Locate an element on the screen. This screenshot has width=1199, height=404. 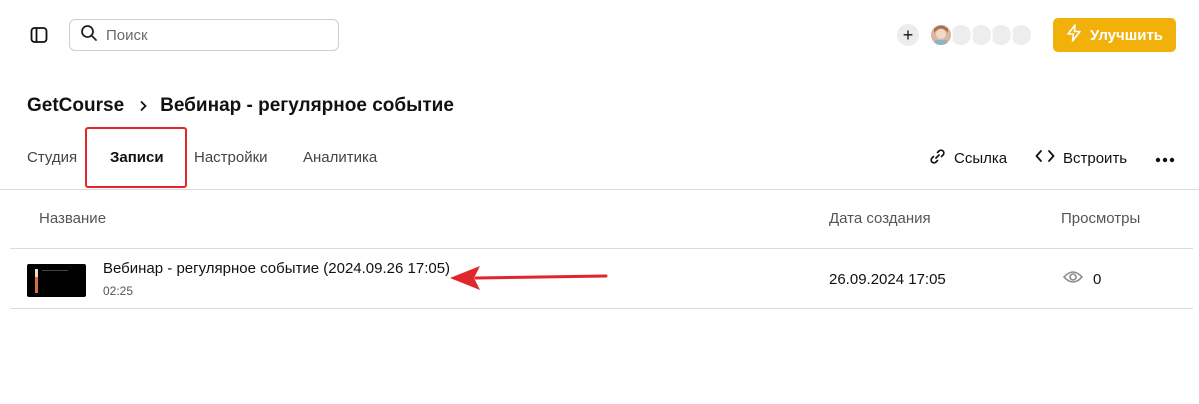
link-button: Ссылка is located at coordinates (968, 158).